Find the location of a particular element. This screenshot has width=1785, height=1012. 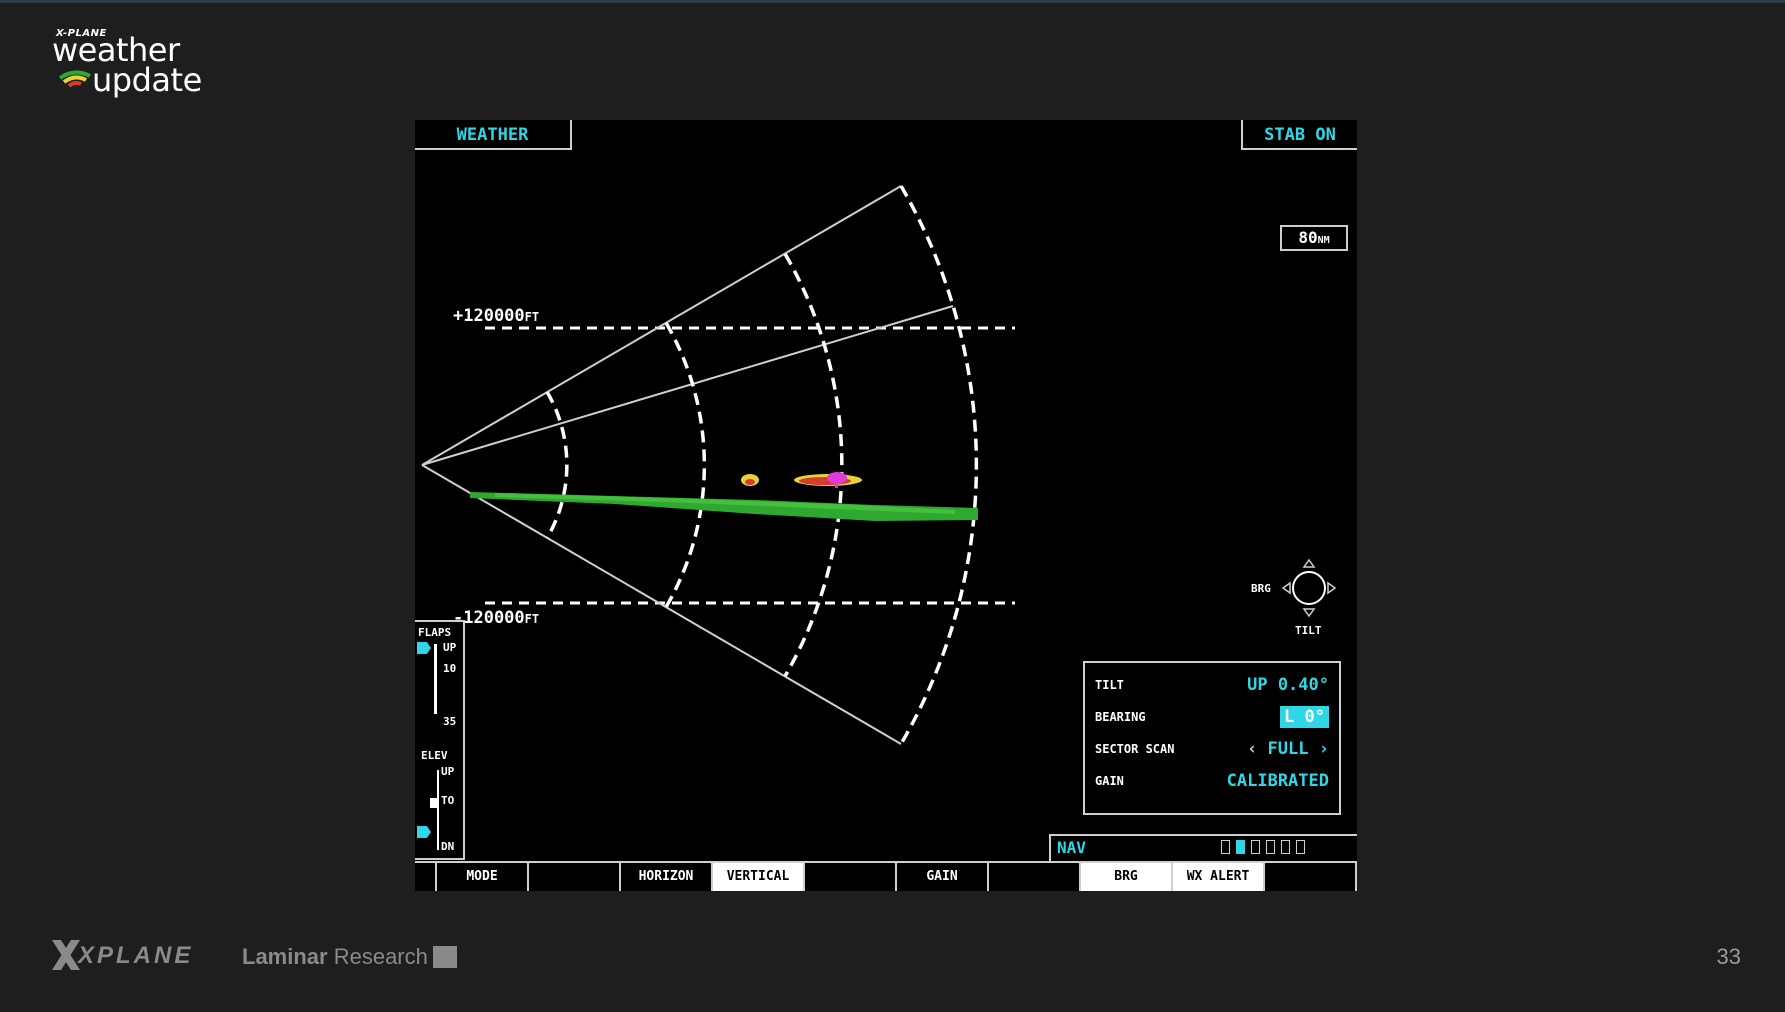

softkey-gain: GAIN is located at coordinates (941, 877).